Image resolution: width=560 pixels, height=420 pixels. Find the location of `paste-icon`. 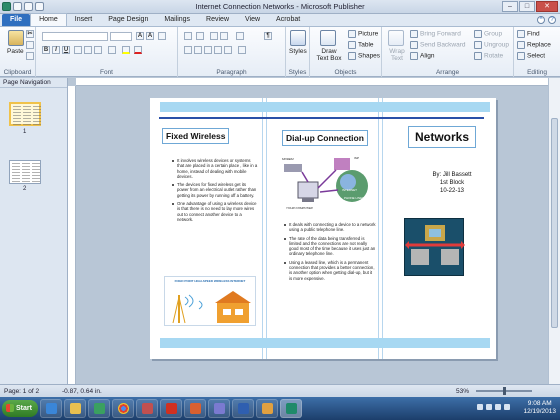

paste-icon is located at coordinates (16, 38).